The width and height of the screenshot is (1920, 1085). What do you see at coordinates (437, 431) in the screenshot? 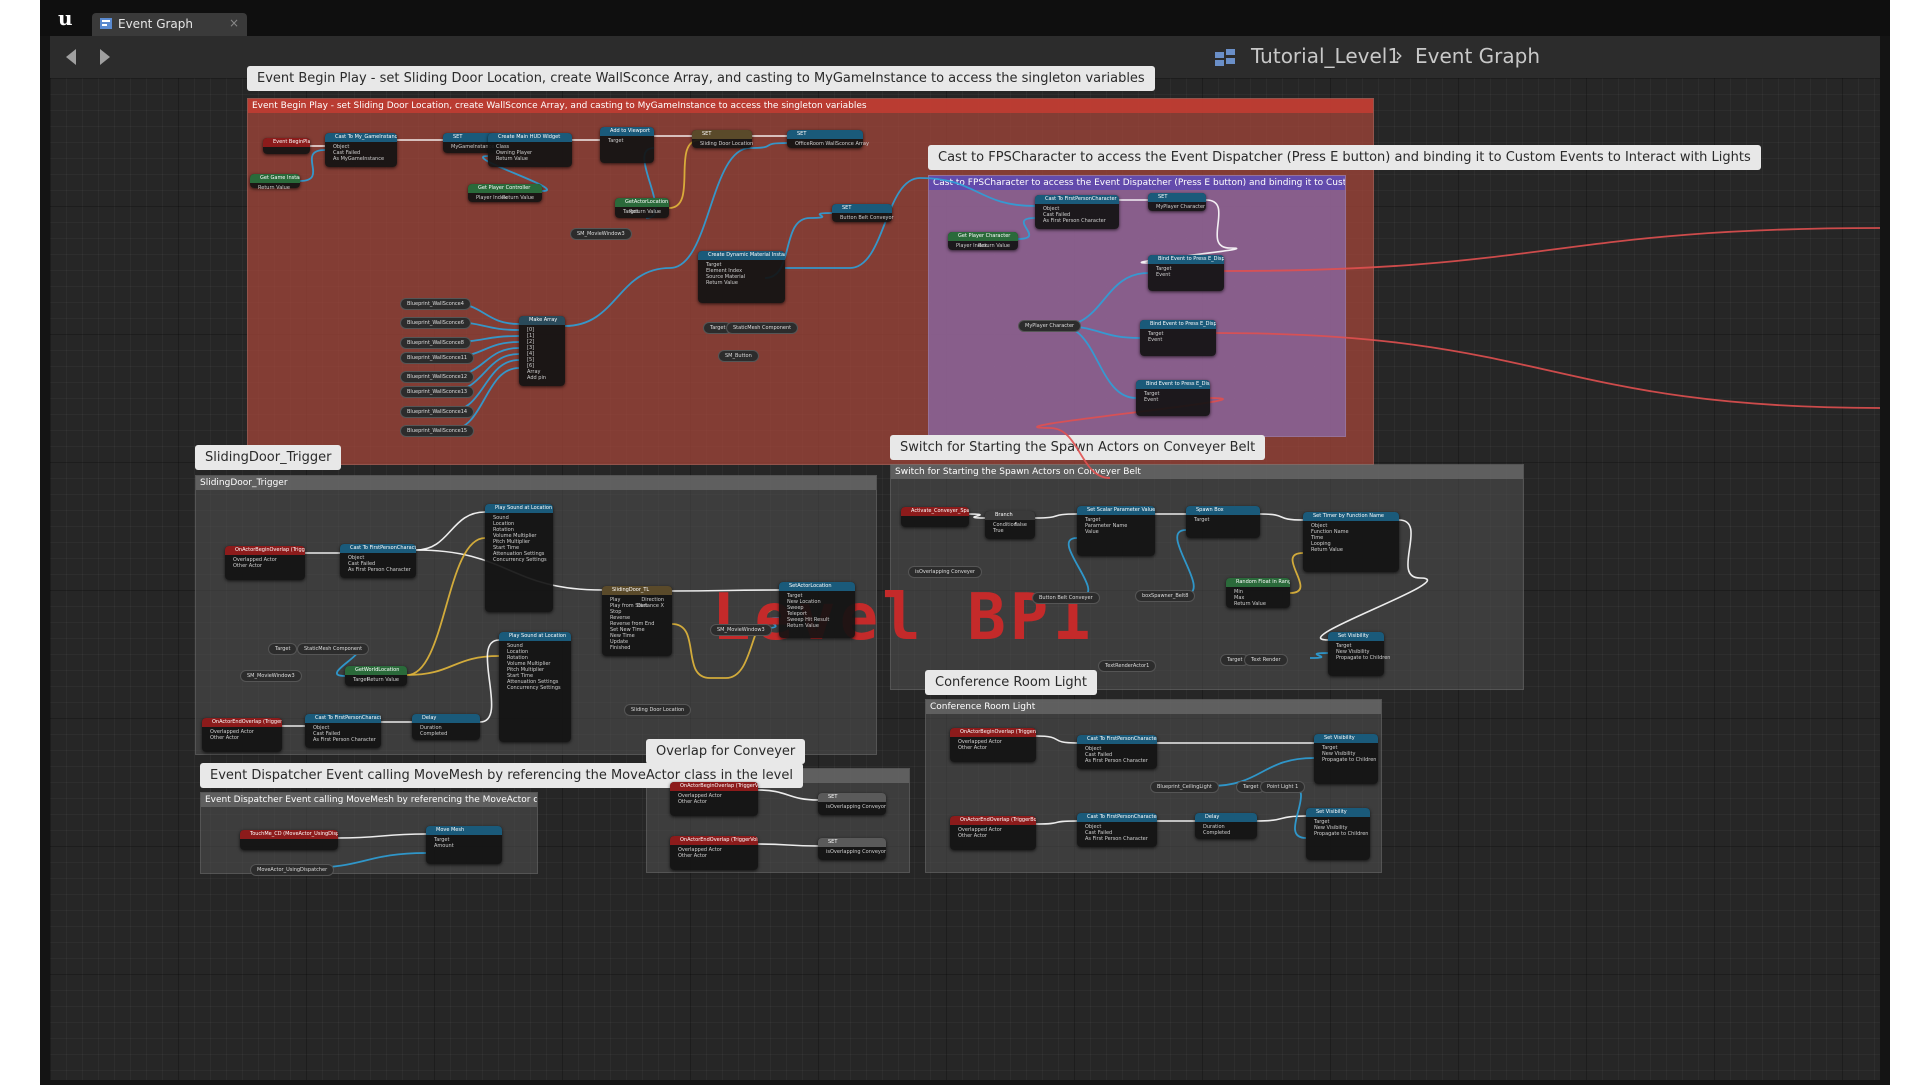
I see `variable-getter: Blueprint_WallSconce15` at bounding box center [437, 431].